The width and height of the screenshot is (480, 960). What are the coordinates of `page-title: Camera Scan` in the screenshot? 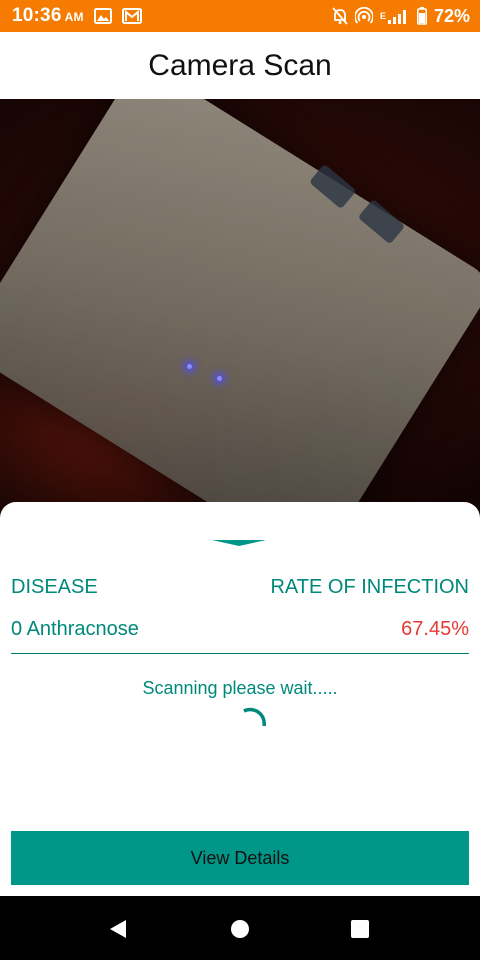 It's located at (240, 65).